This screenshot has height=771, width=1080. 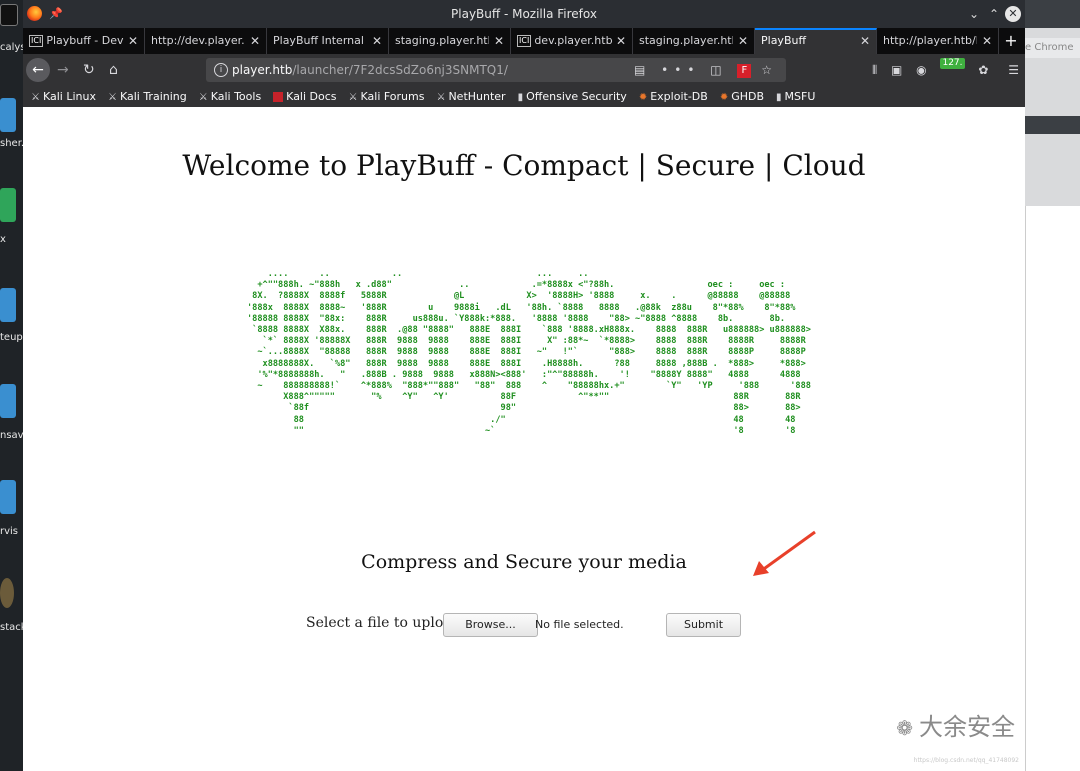 What do you see at coordinates (56, 14) in the screenshot?
I see `pin-icon: 📌` at bounding box center [56, 14].